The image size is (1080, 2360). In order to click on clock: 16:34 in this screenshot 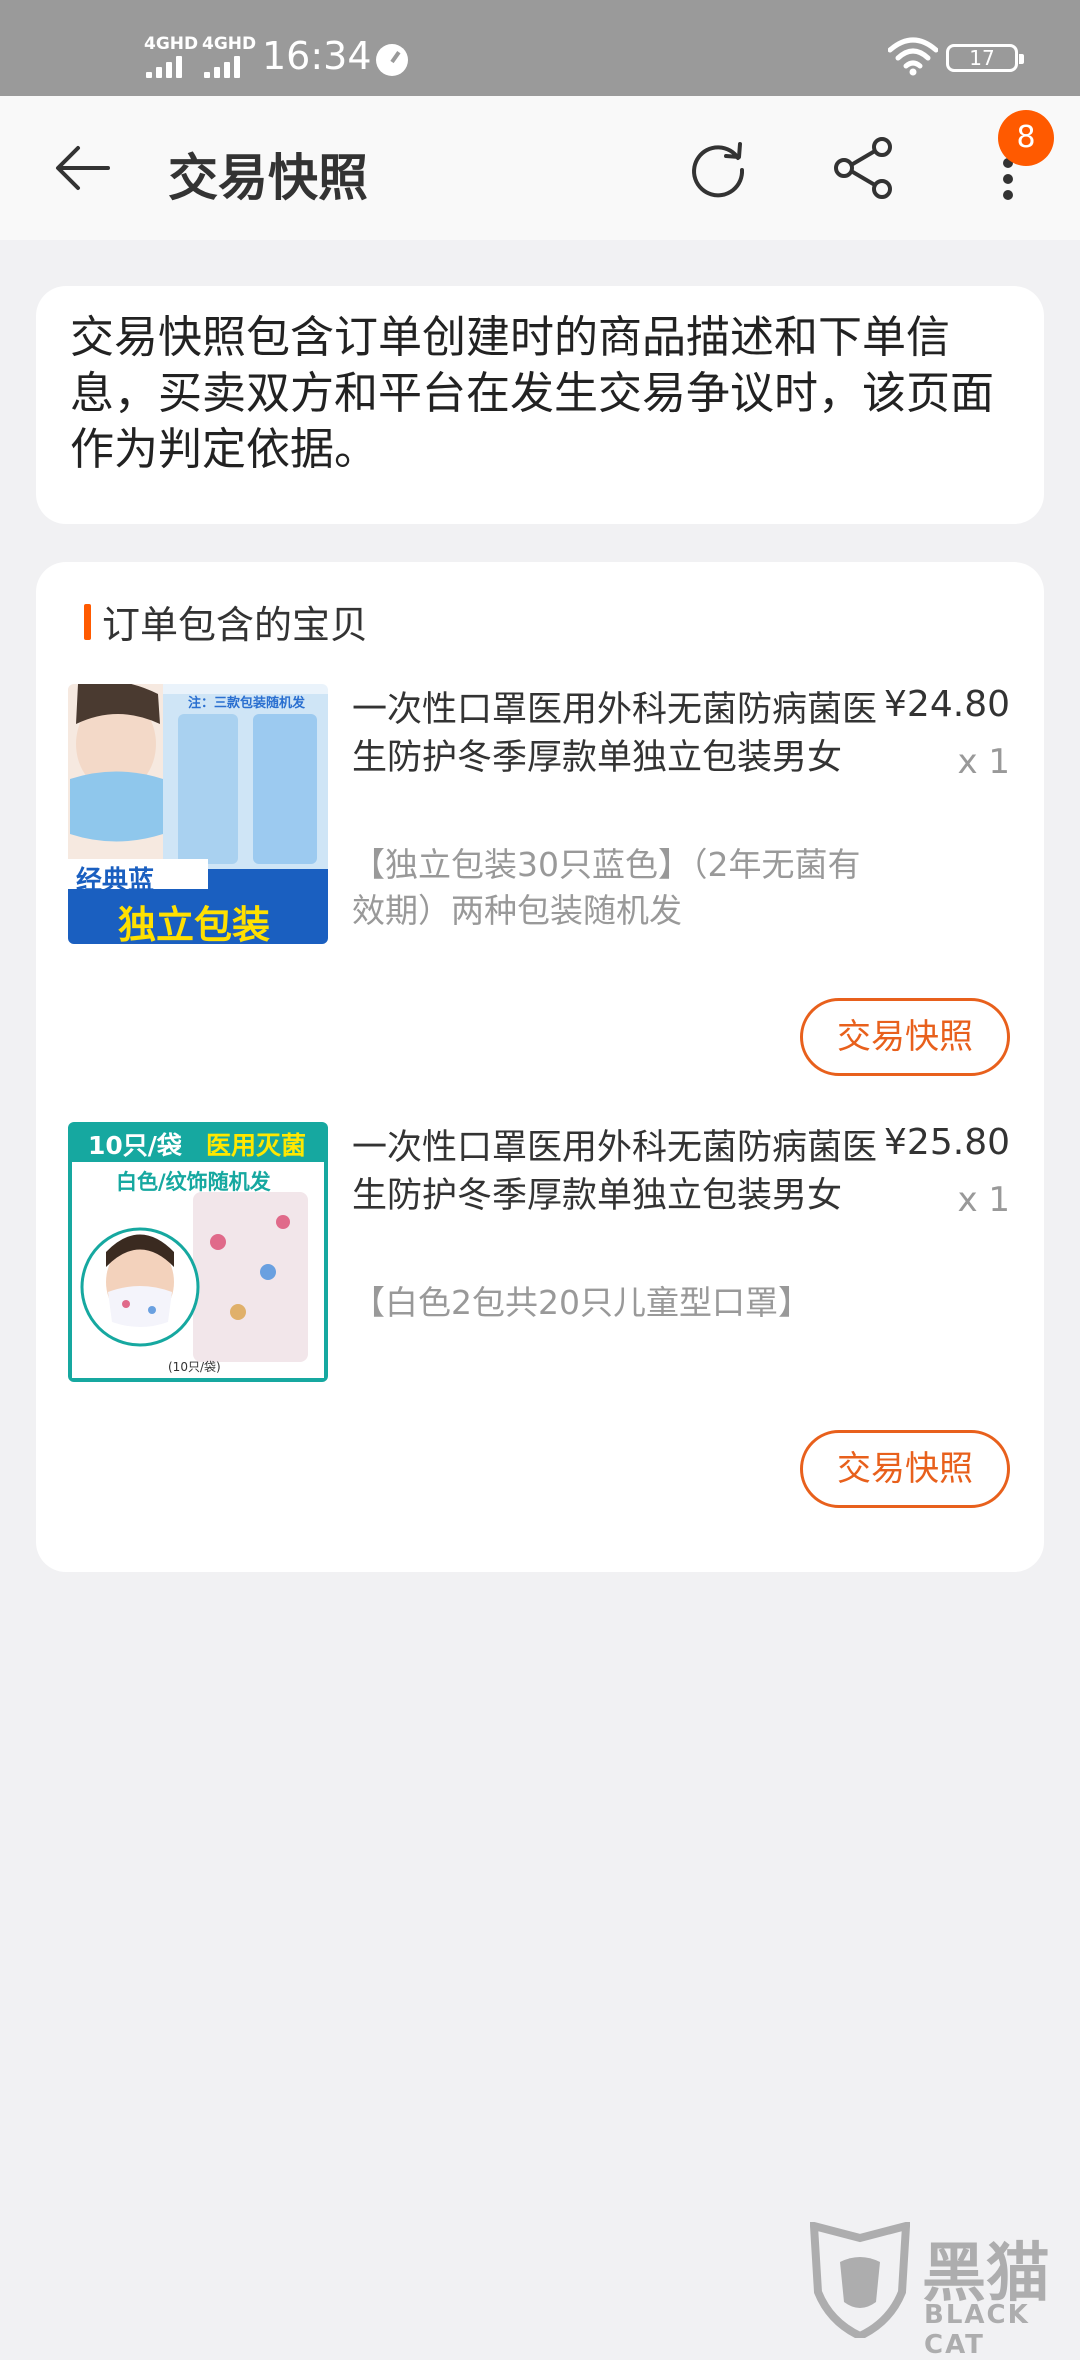, I will do `click(317, 56)`.